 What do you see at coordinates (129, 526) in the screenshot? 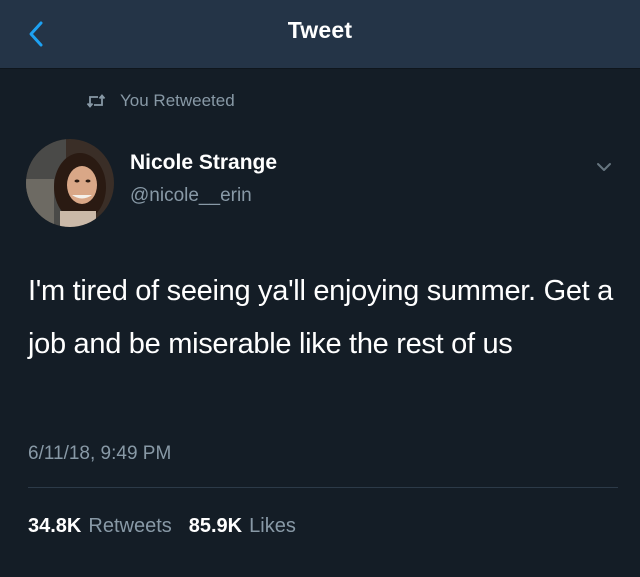
I see `retweets-label: Retweets` at bounding box center [129, 526].